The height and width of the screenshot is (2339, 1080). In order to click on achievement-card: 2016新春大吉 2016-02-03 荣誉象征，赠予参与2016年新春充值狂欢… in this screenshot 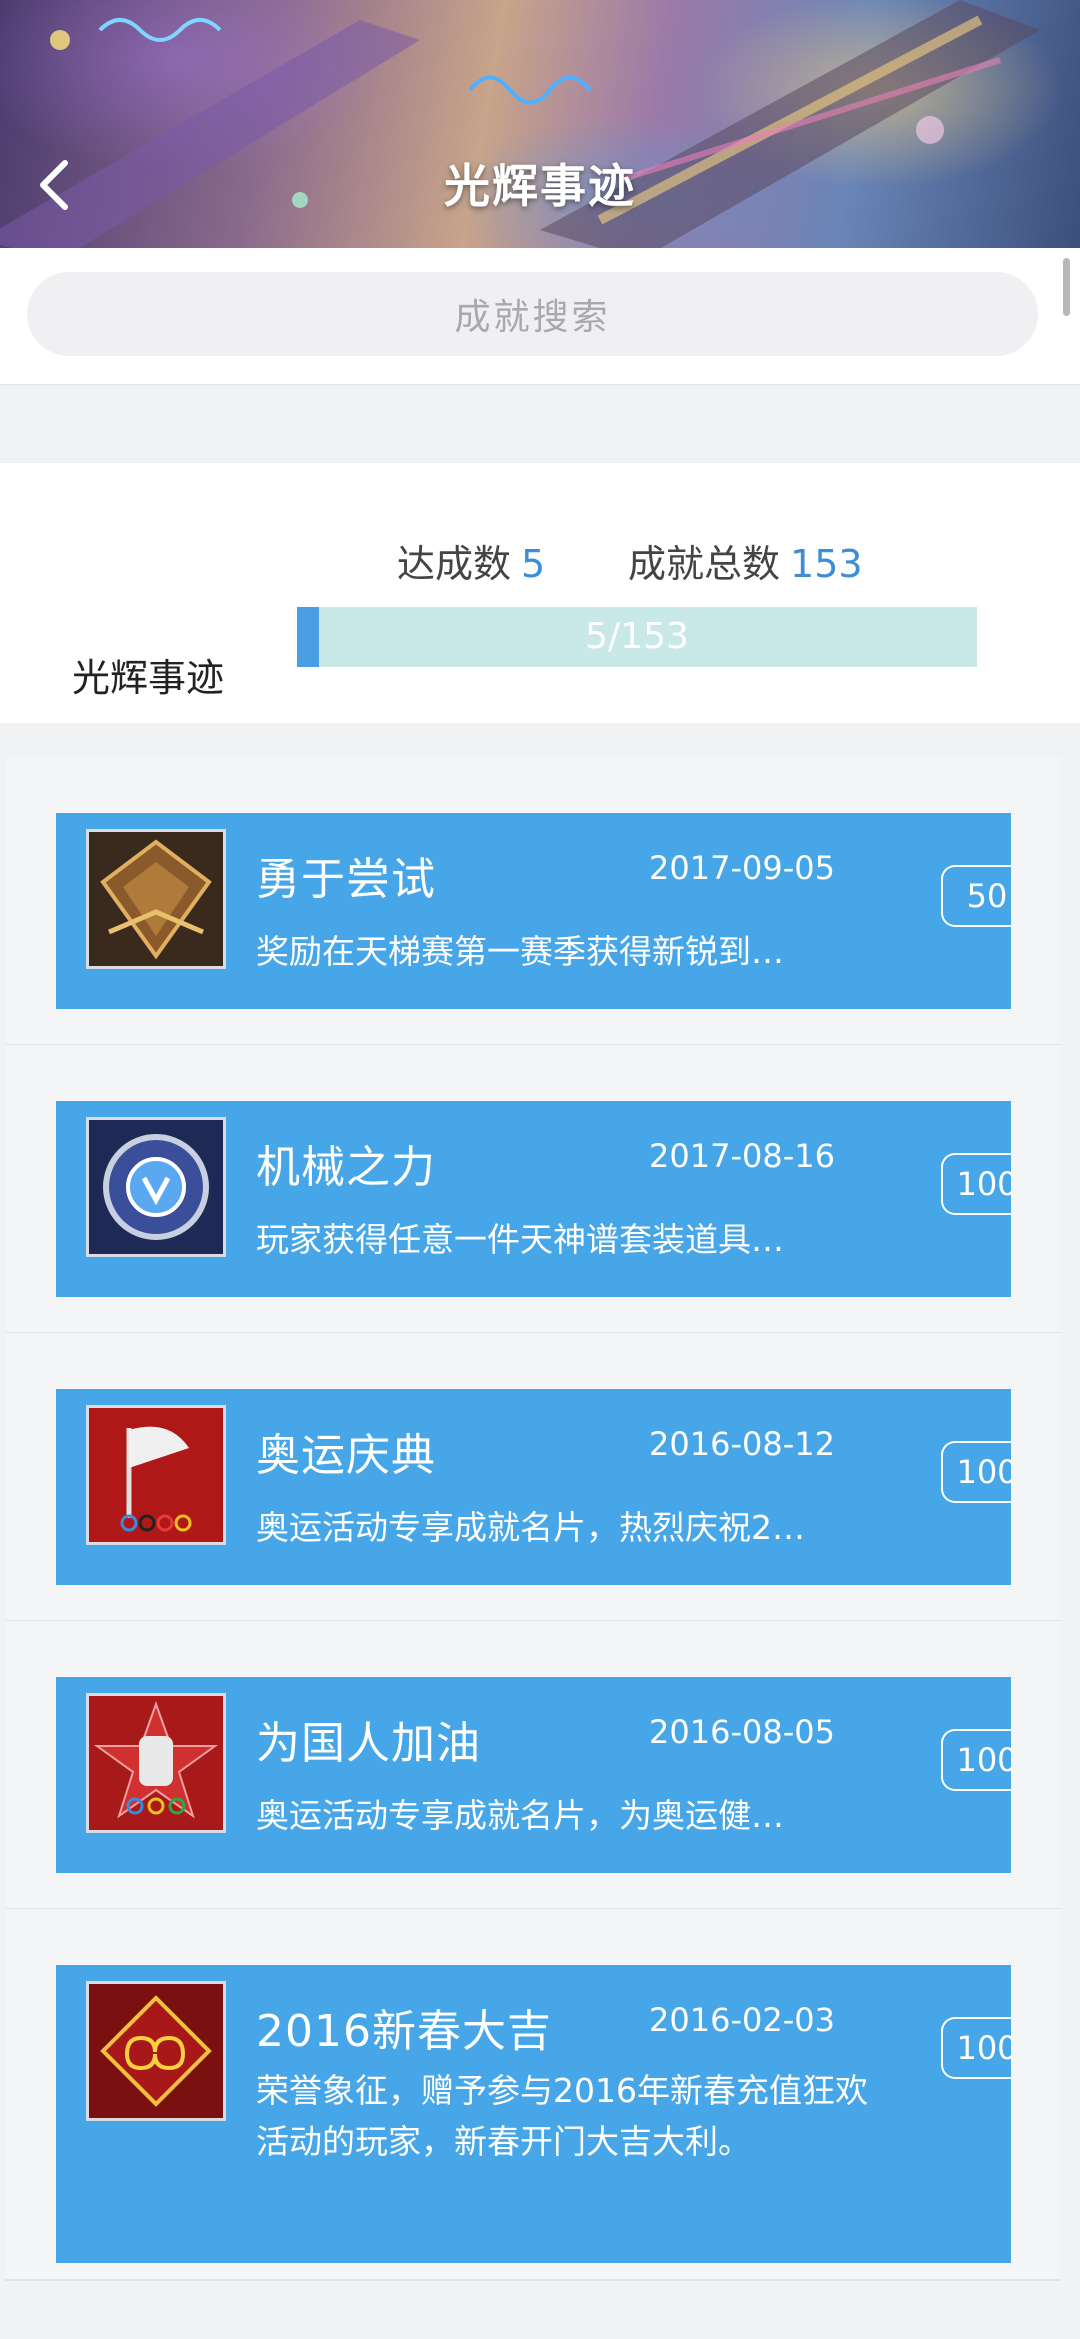, I will do `click(533, 2114)`.